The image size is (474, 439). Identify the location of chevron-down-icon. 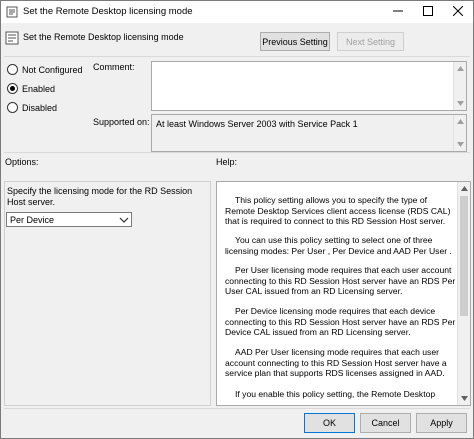
(124, 220).